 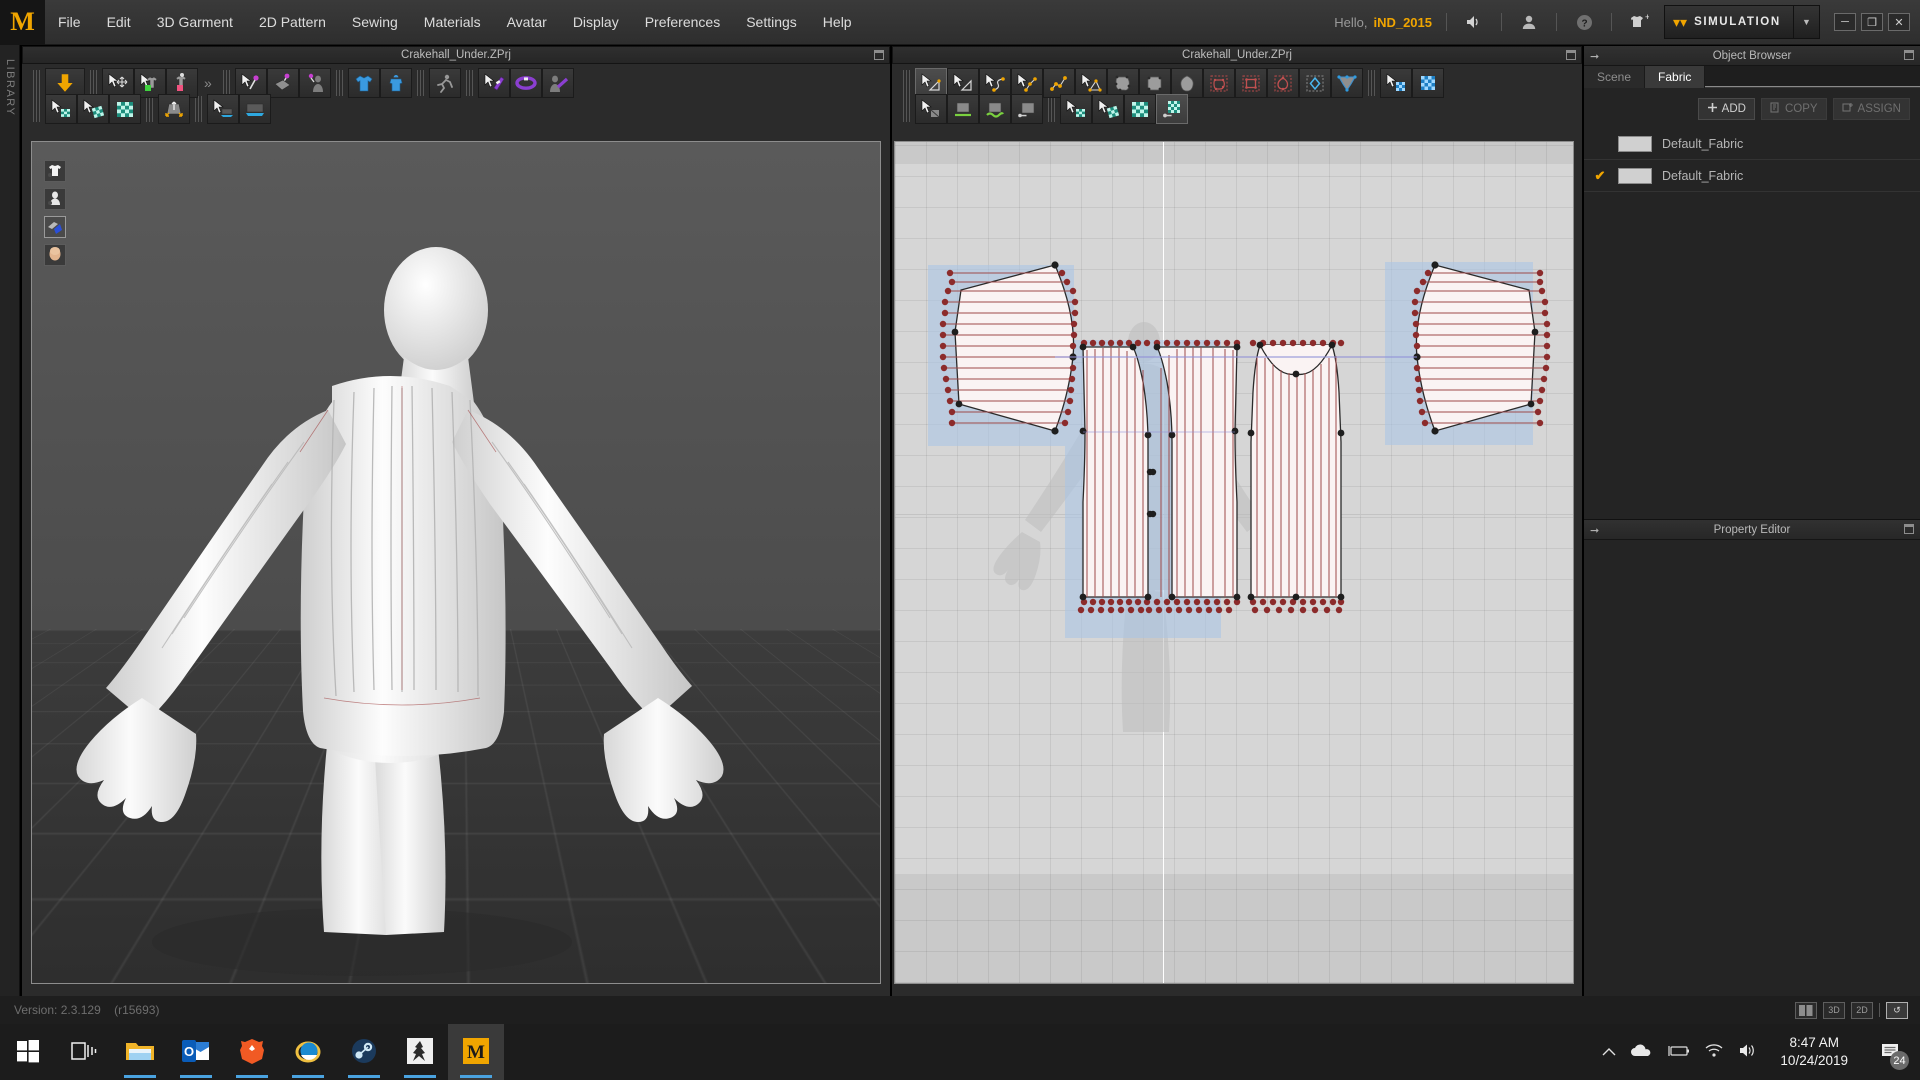 I want to click on task-view-button, so click(x=84, y=1052).